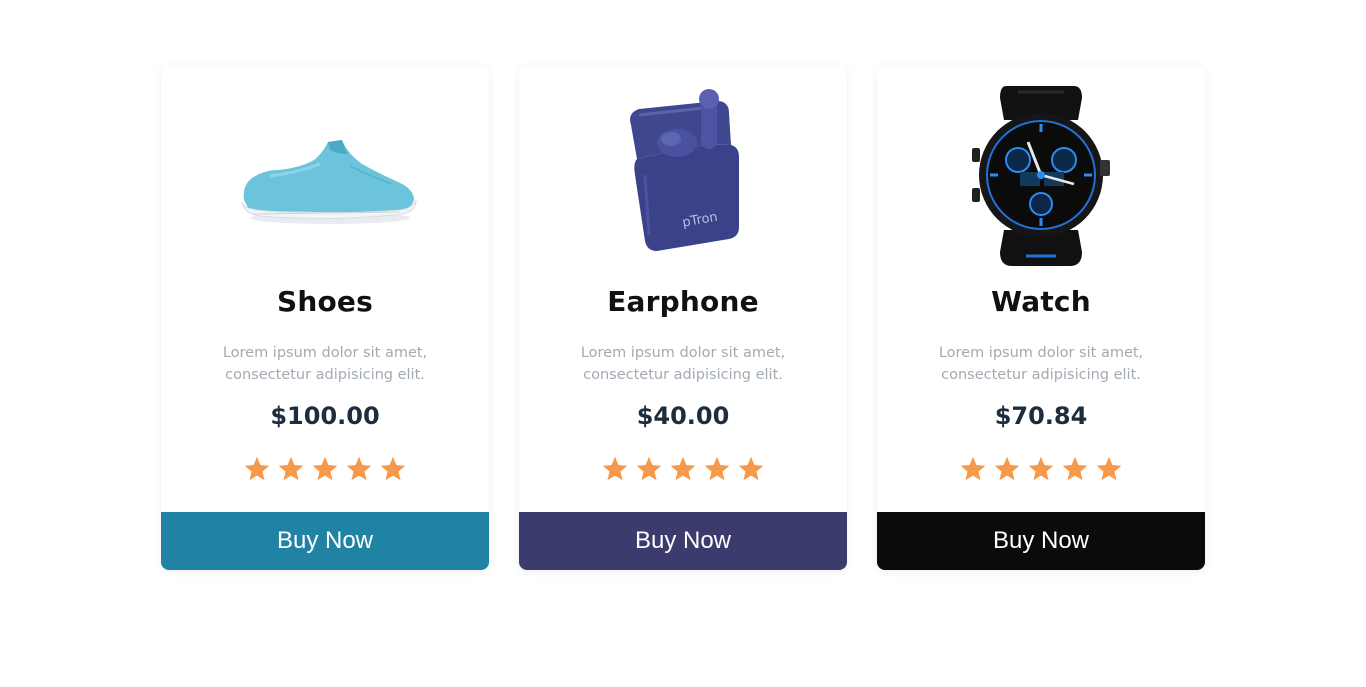 This screenshot has width=1366, height=687. Describe the element at coordinates (325, 416) in the screenshot. I see `product-price: $100.00` at that location.